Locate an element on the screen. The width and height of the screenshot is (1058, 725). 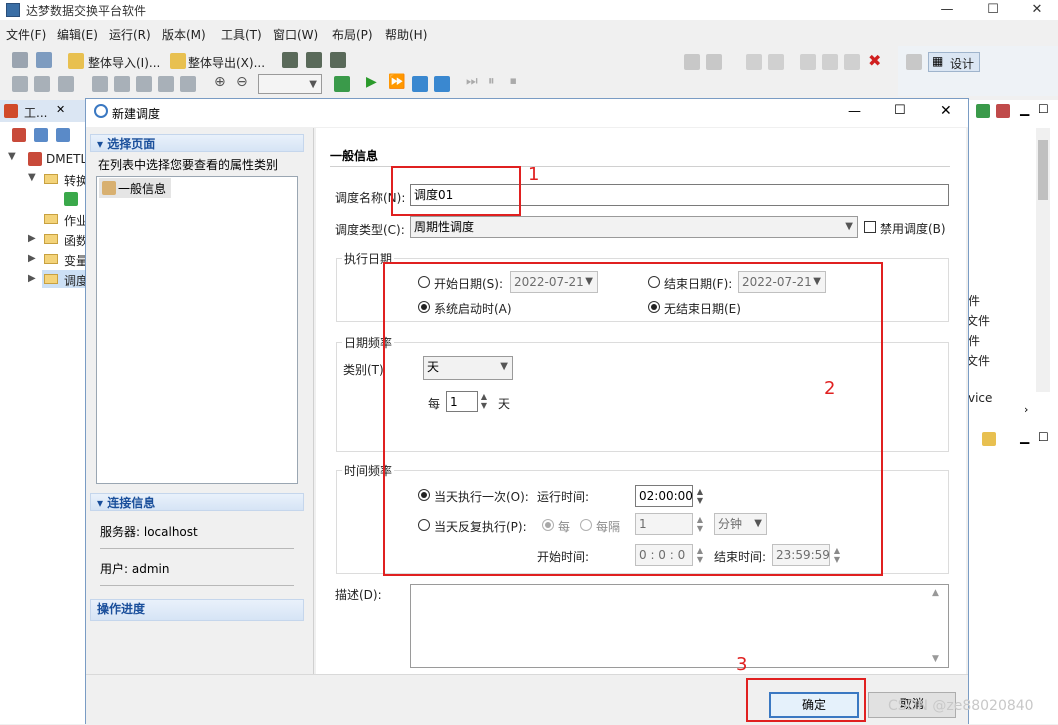
open-perspective-icon is located at coordinates (914, 62).